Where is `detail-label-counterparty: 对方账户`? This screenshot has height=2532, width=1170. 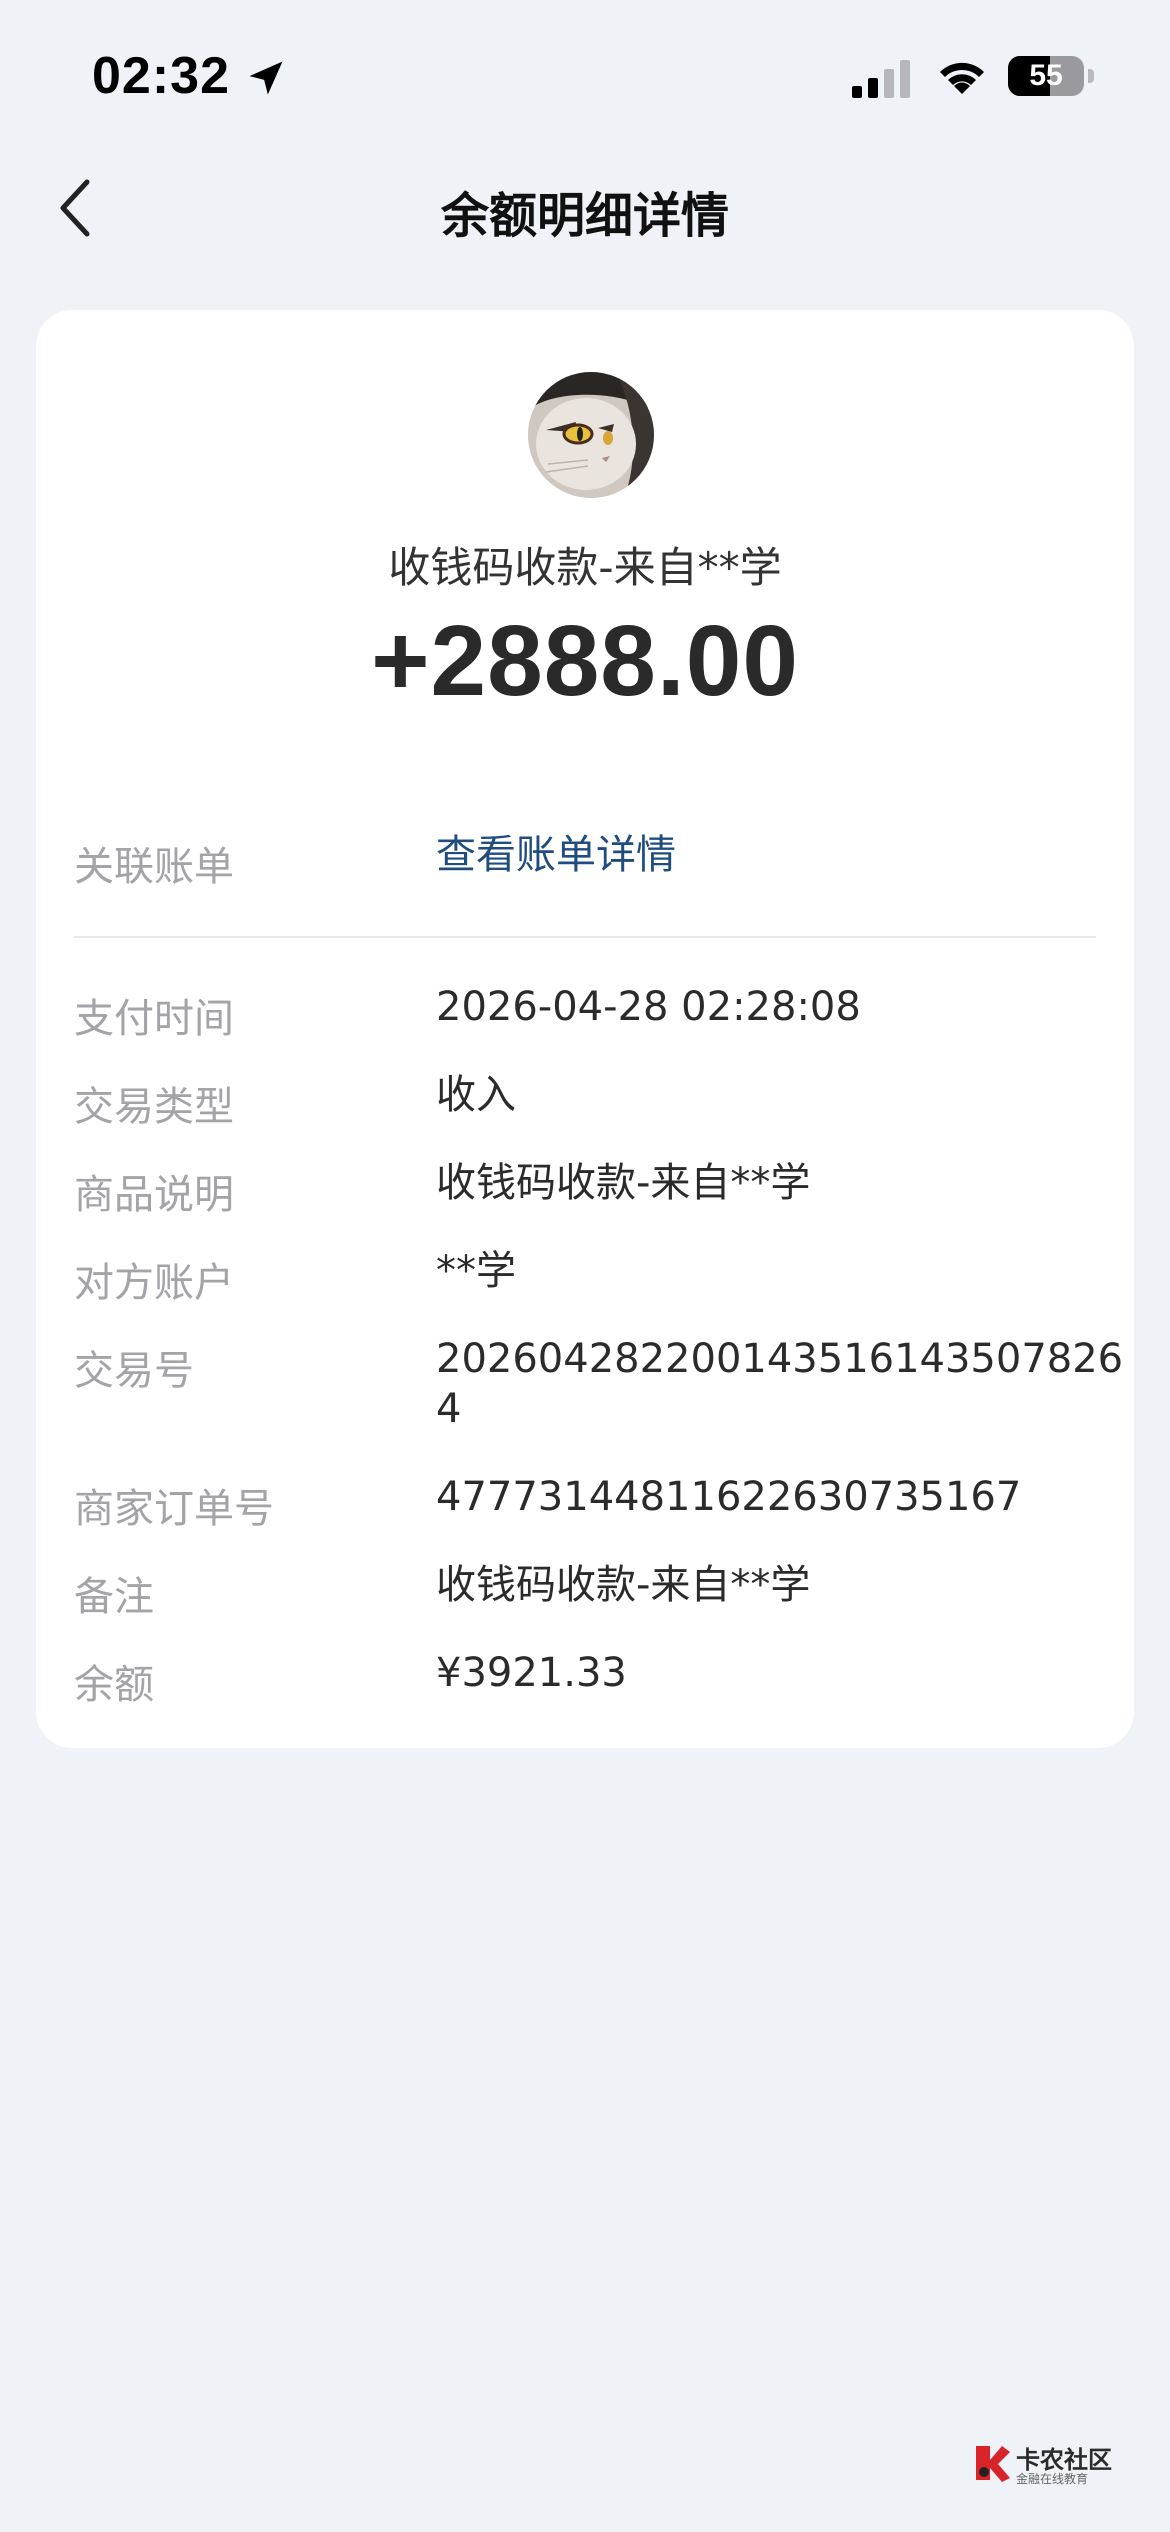 detail-label-counterparty: 对方账户 is located at coordinates (154, 1283).